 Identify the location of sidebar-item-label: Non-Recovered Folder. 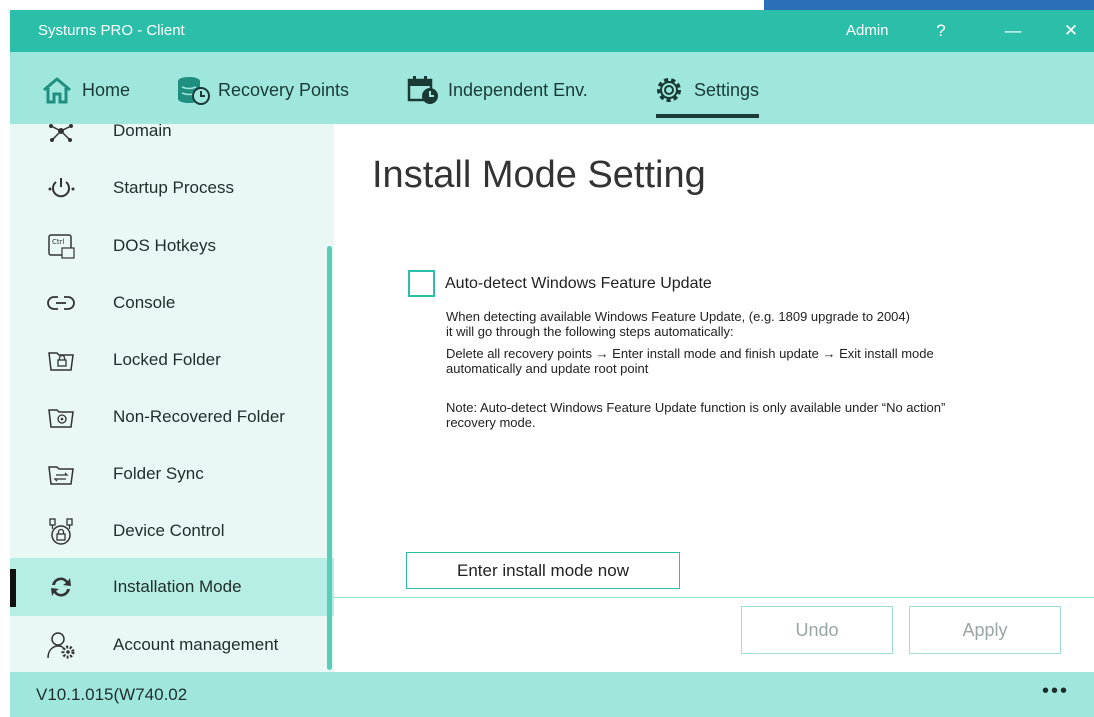
(199, 416).